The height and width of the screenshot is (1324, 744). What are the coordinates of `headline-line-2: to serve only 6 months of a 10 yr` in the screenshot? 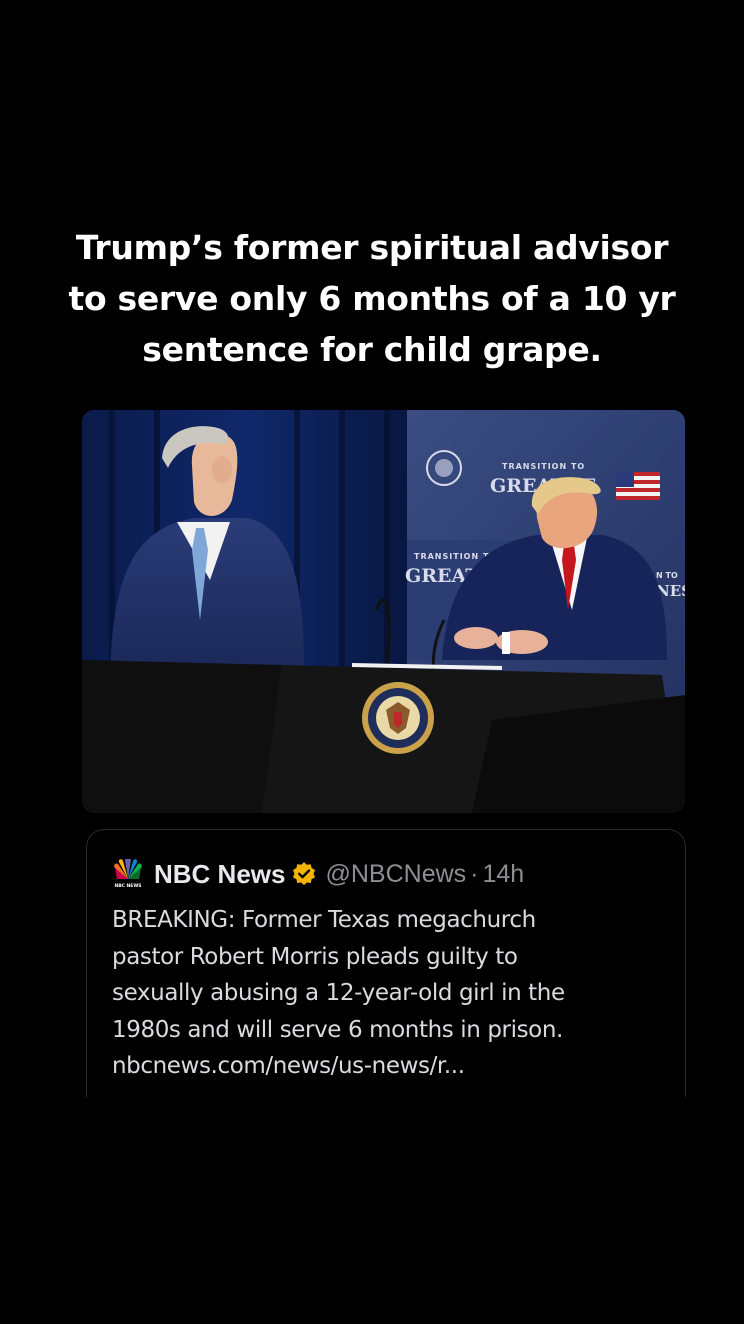 It's located at (372, 298).